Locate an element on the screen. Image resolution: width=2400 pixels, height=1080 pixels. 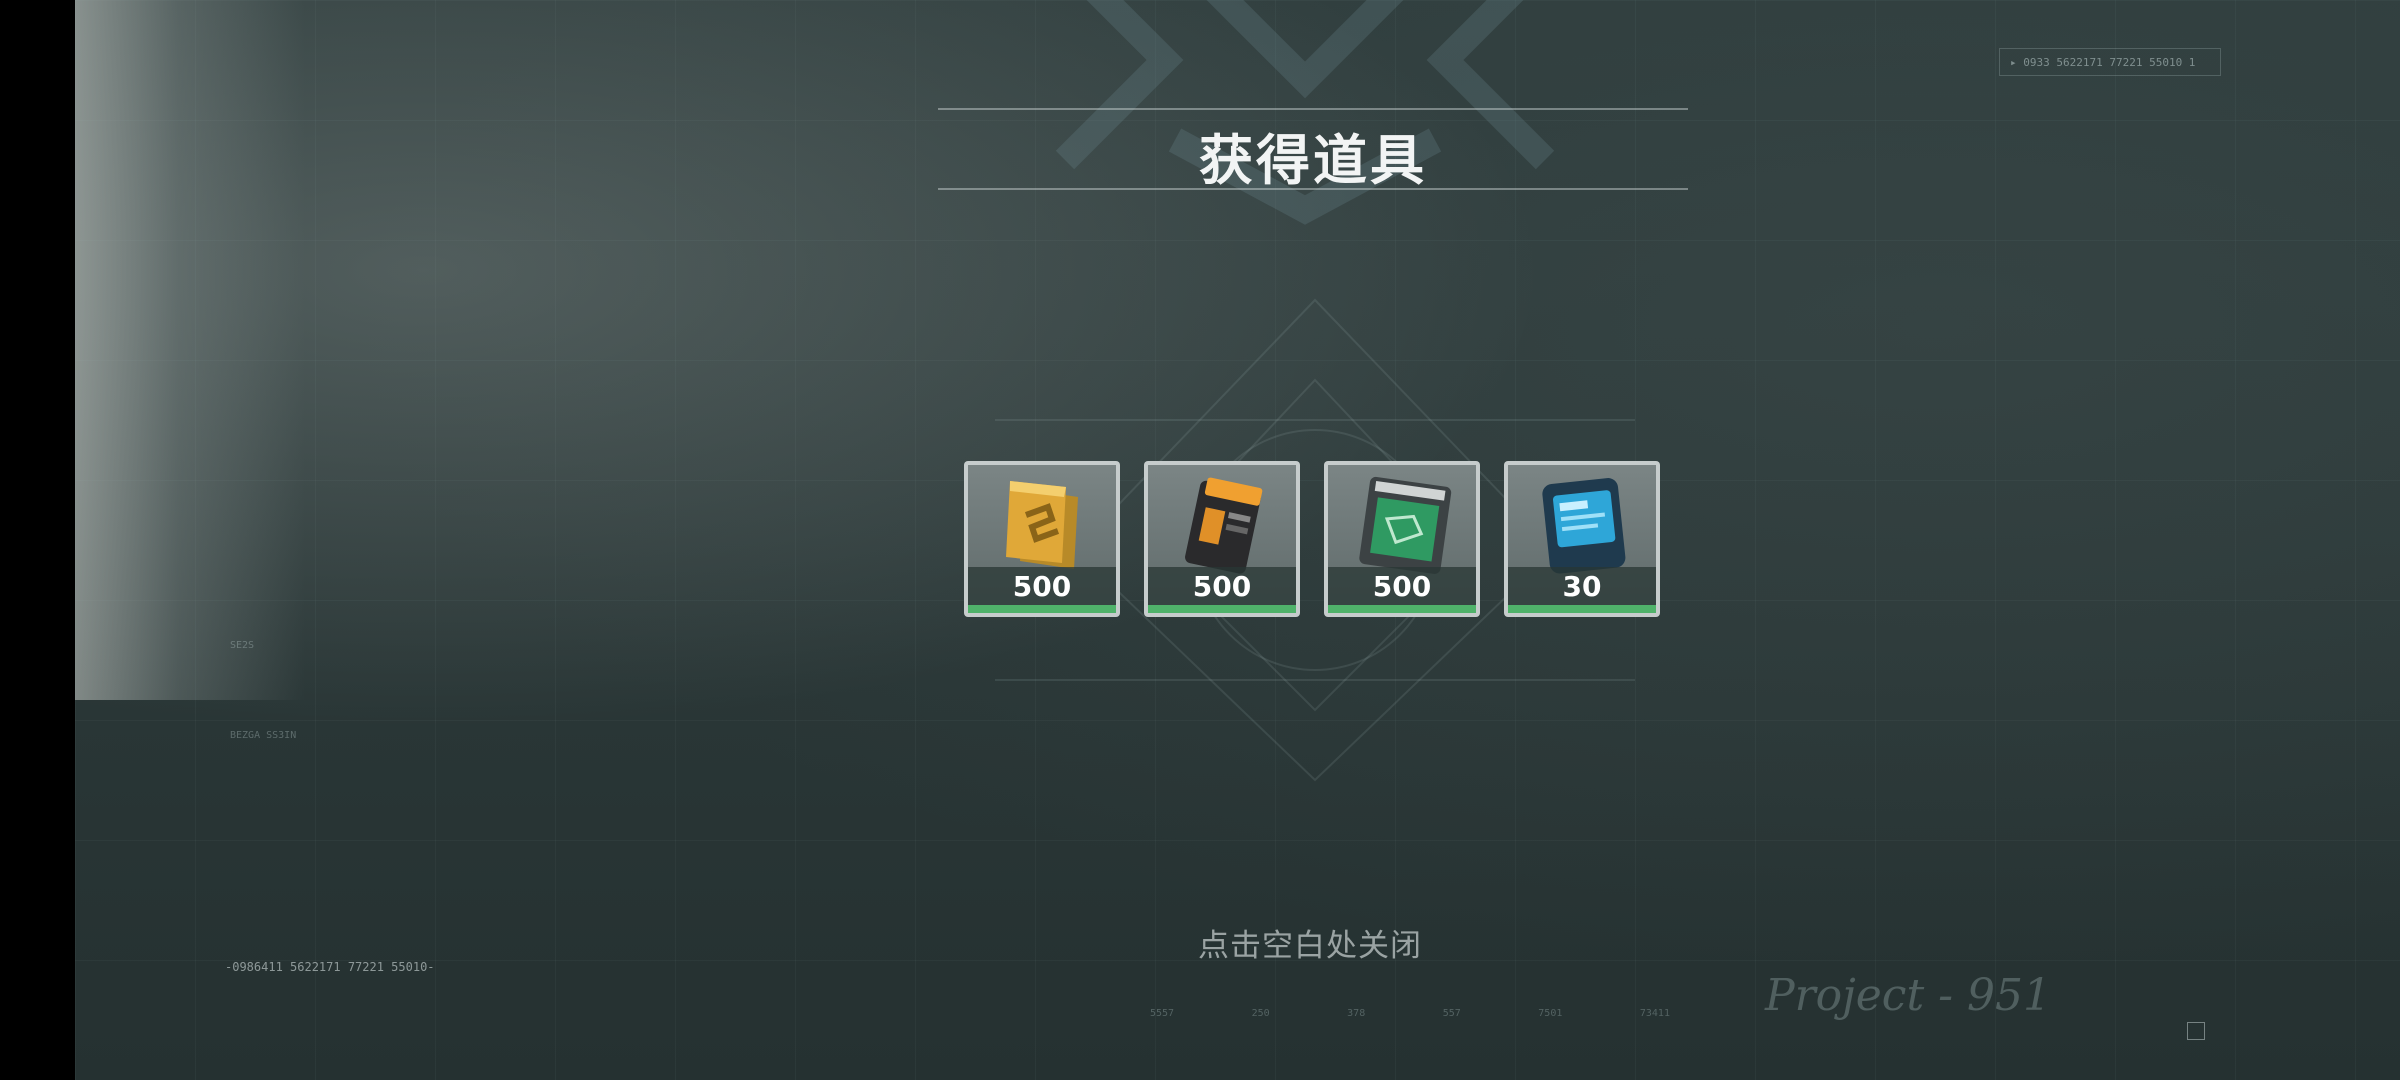
left-deco-label: SE2S is located at coordinates (242, 645).